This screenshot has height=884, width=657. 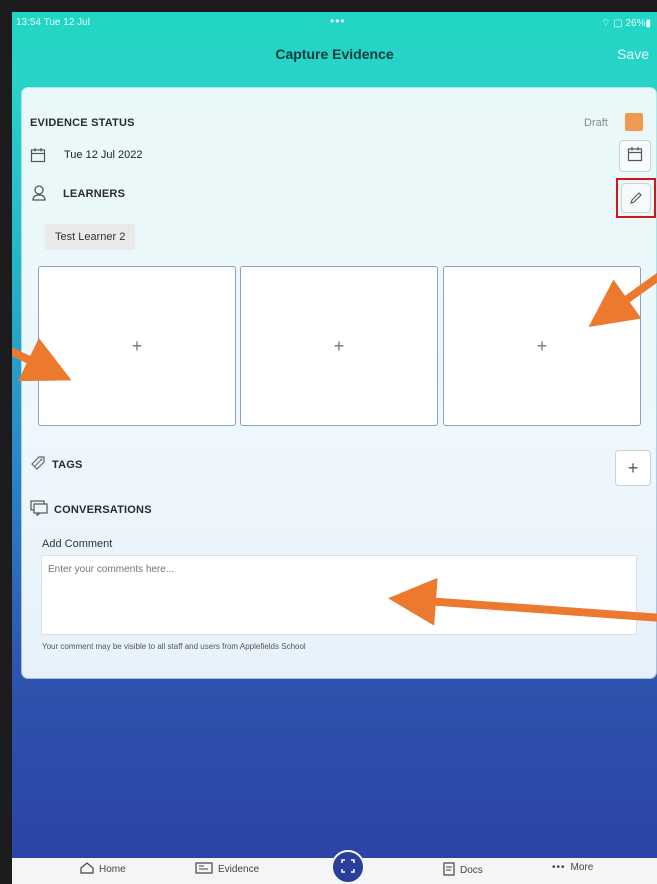 I want to click on learner-chip: Test Learner 2, so click(x=90, y=237).